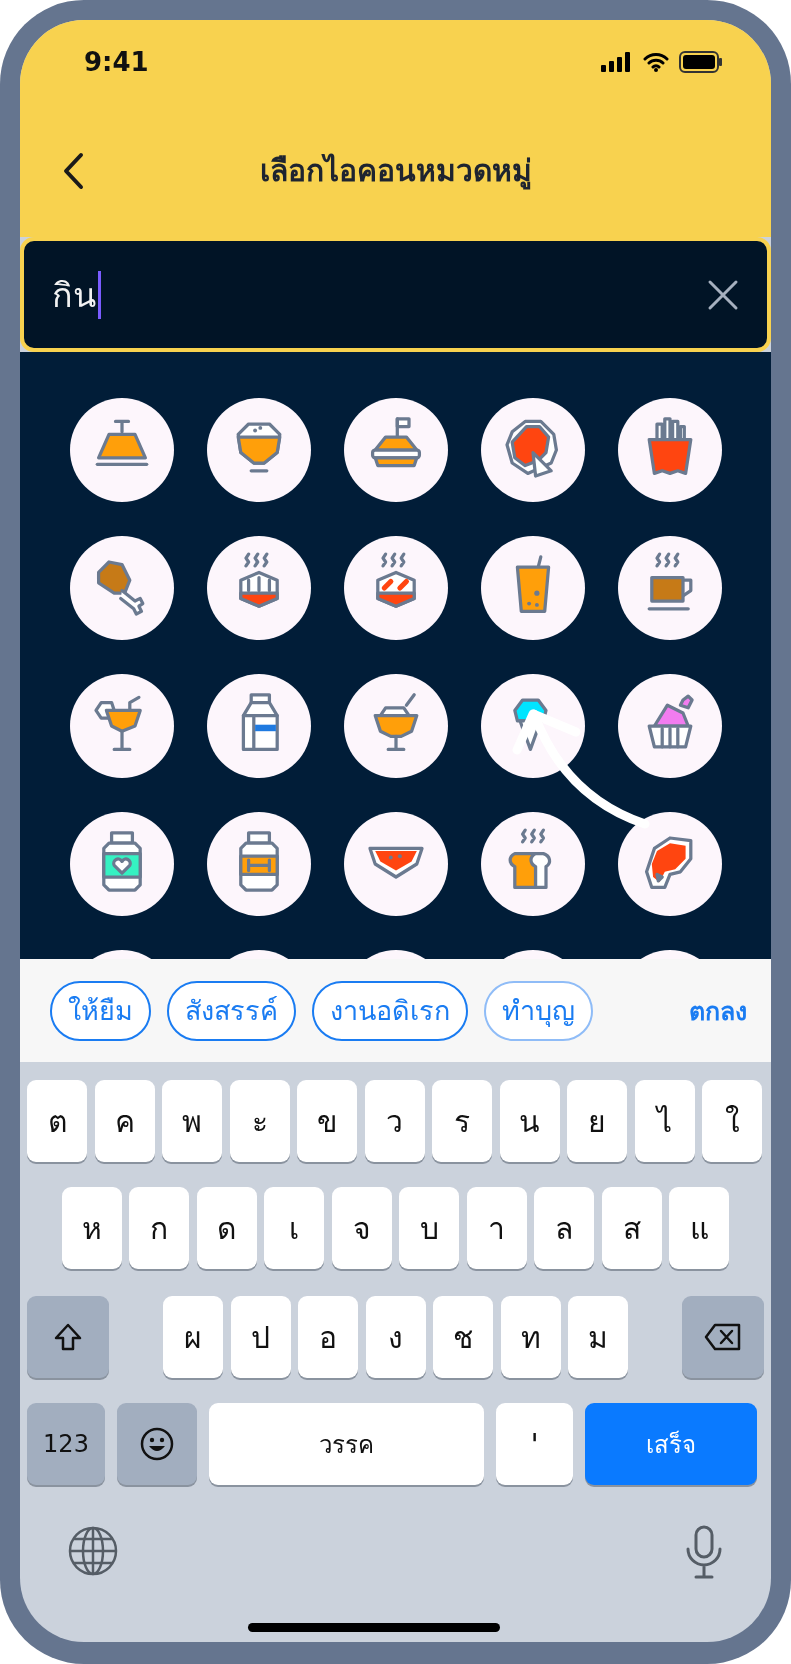 This screenshot has height=1664, width=791. Describe the element at coordinates (346, 1444) in the screenshot. I see `space-key: วรรค` at that location.